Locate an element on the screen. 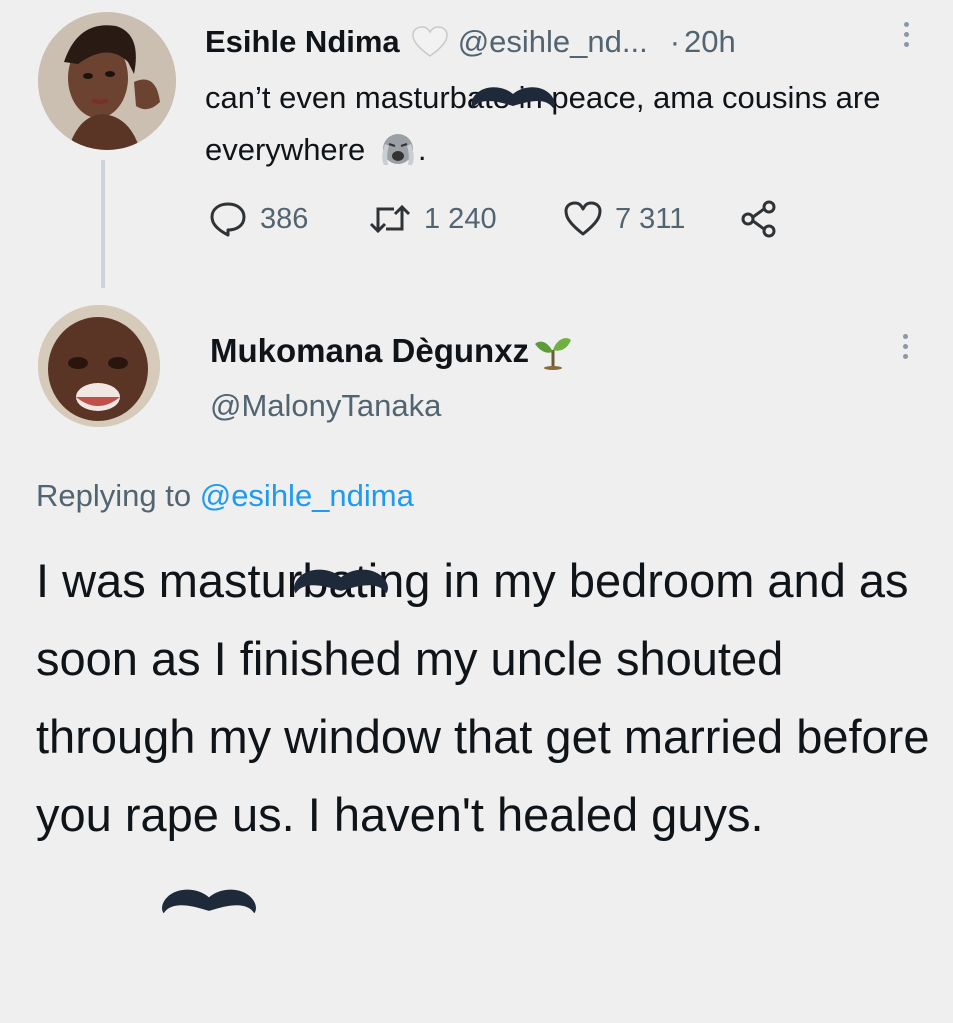 The image size is (953, 1023). avatar-esihle is located at coordinates (107, 81).